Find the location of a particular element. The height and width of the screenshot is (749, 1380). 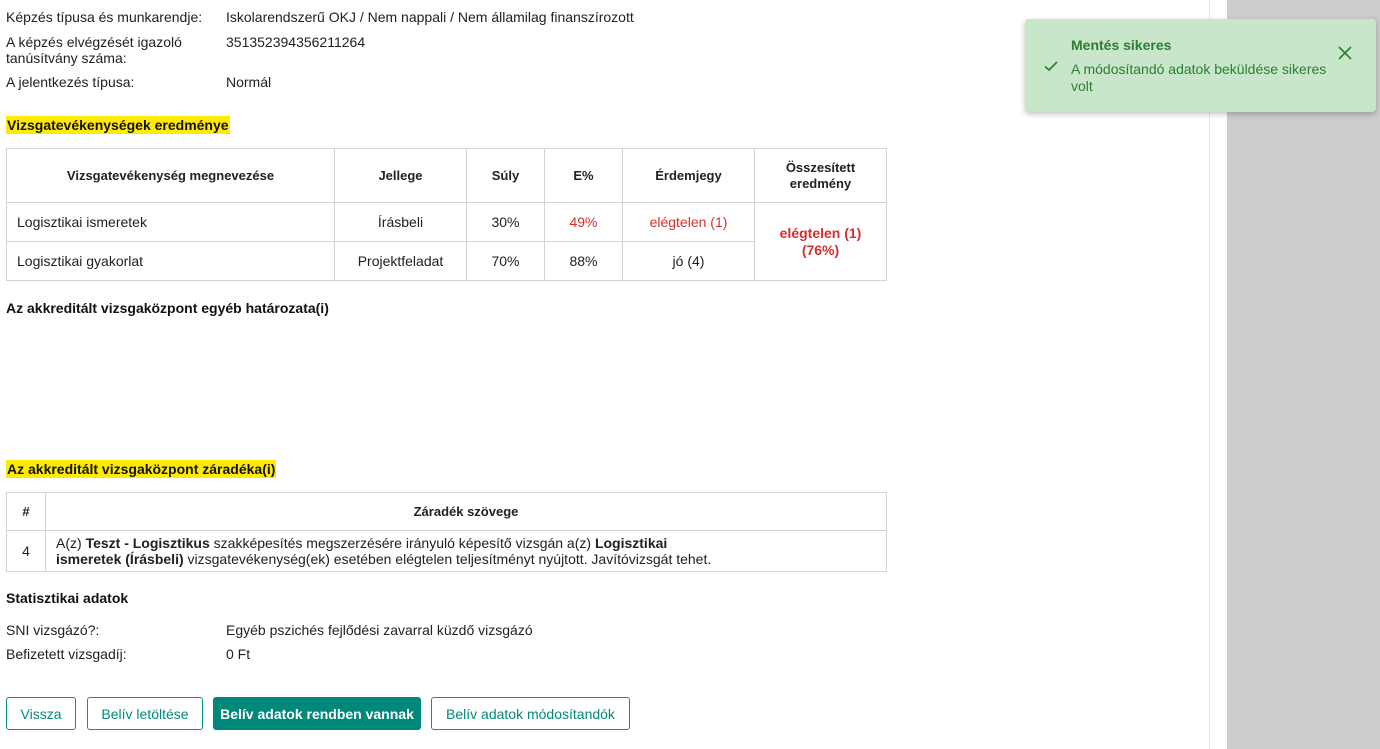

col-header-grade: Érdemjegy is located at coordinates (688, 175).